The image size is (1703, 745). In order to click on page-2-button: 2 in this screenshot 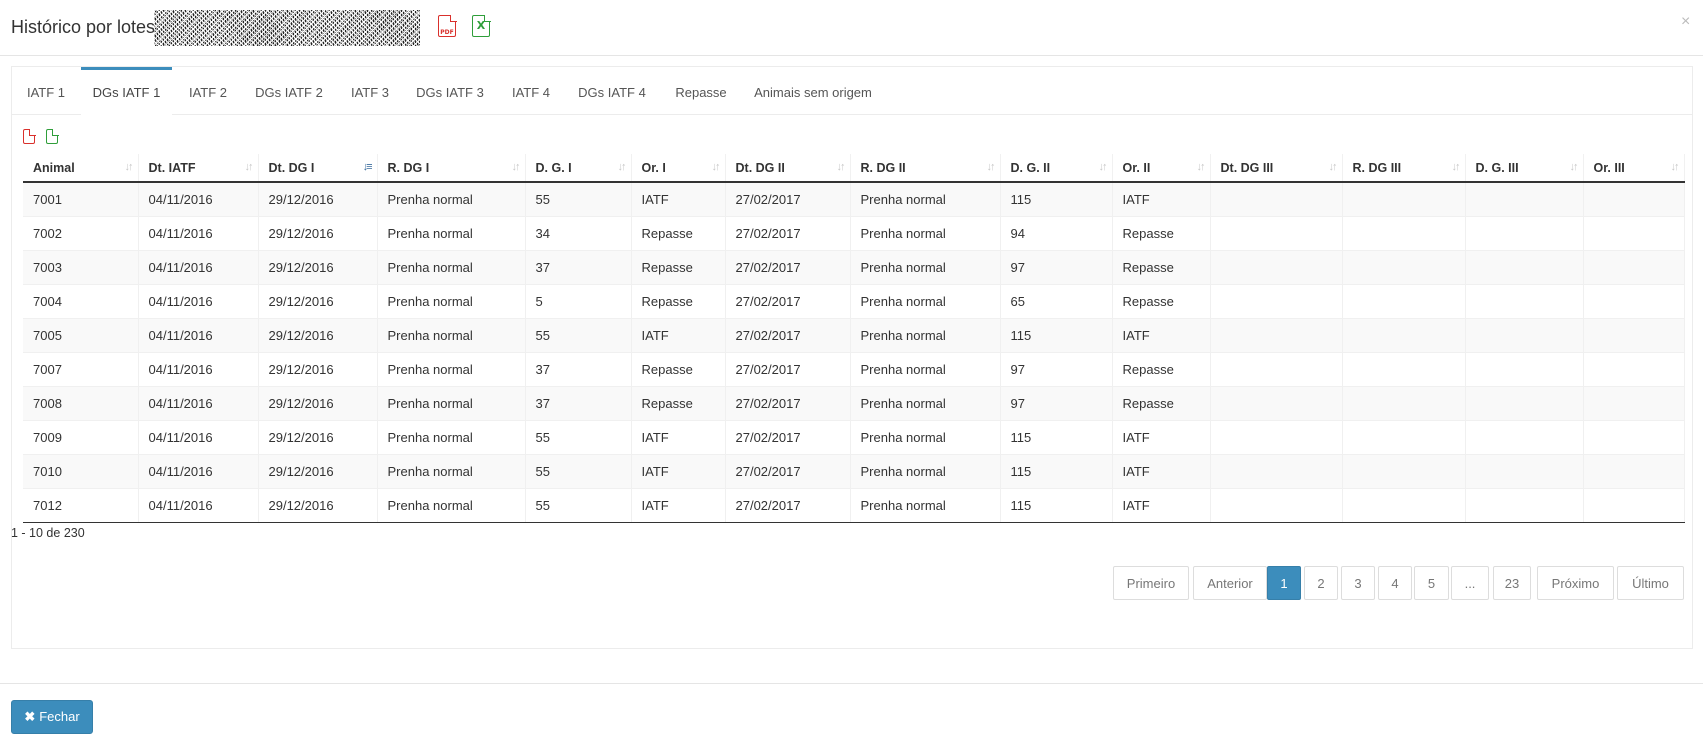, I will do `click(1321, 583)`.